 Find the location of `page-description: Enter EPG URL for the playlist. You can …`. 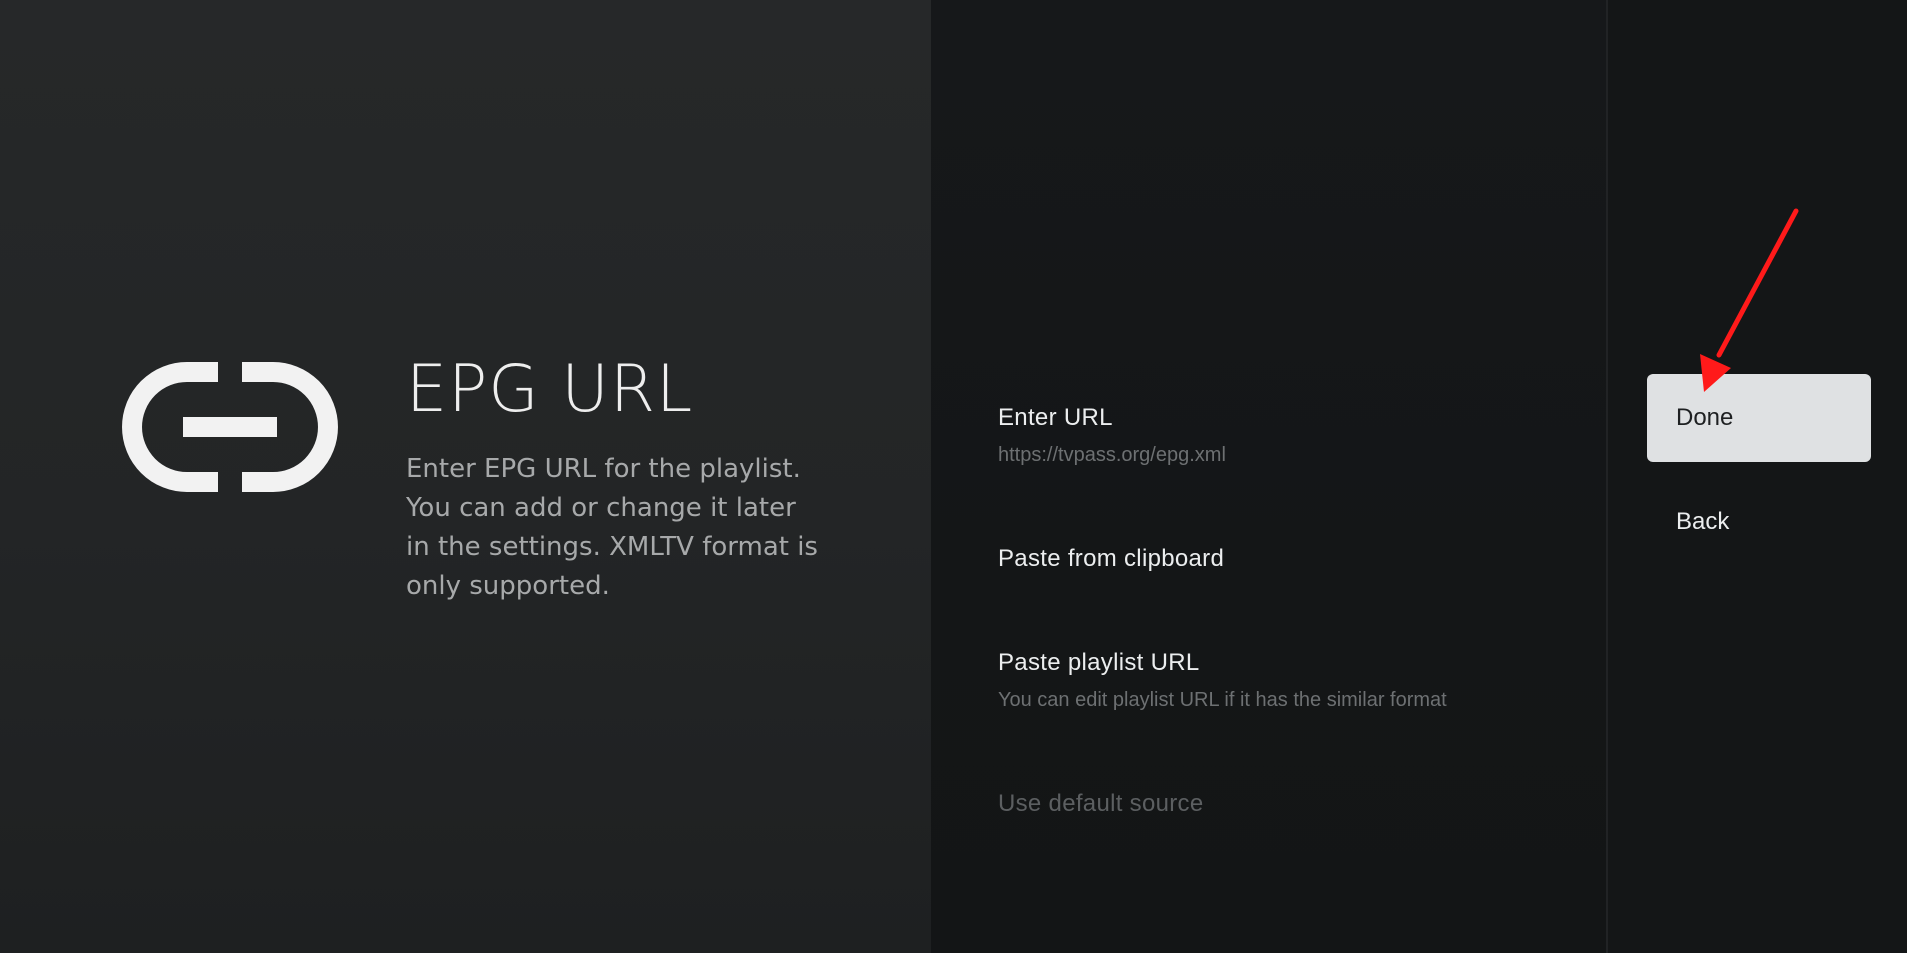

page-description: Enter EPG URL for the playlist. You can … is located at coordinates (612, 527).